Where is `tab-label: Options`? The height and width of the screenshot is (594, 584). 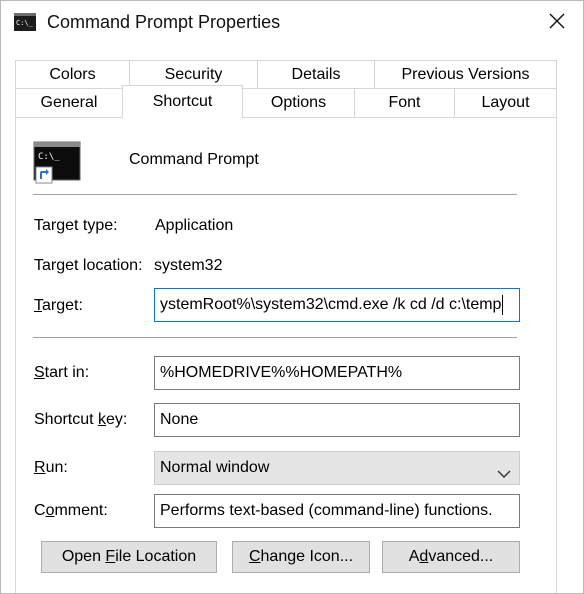
tab-label: Options is located at coordinates (298, 102).